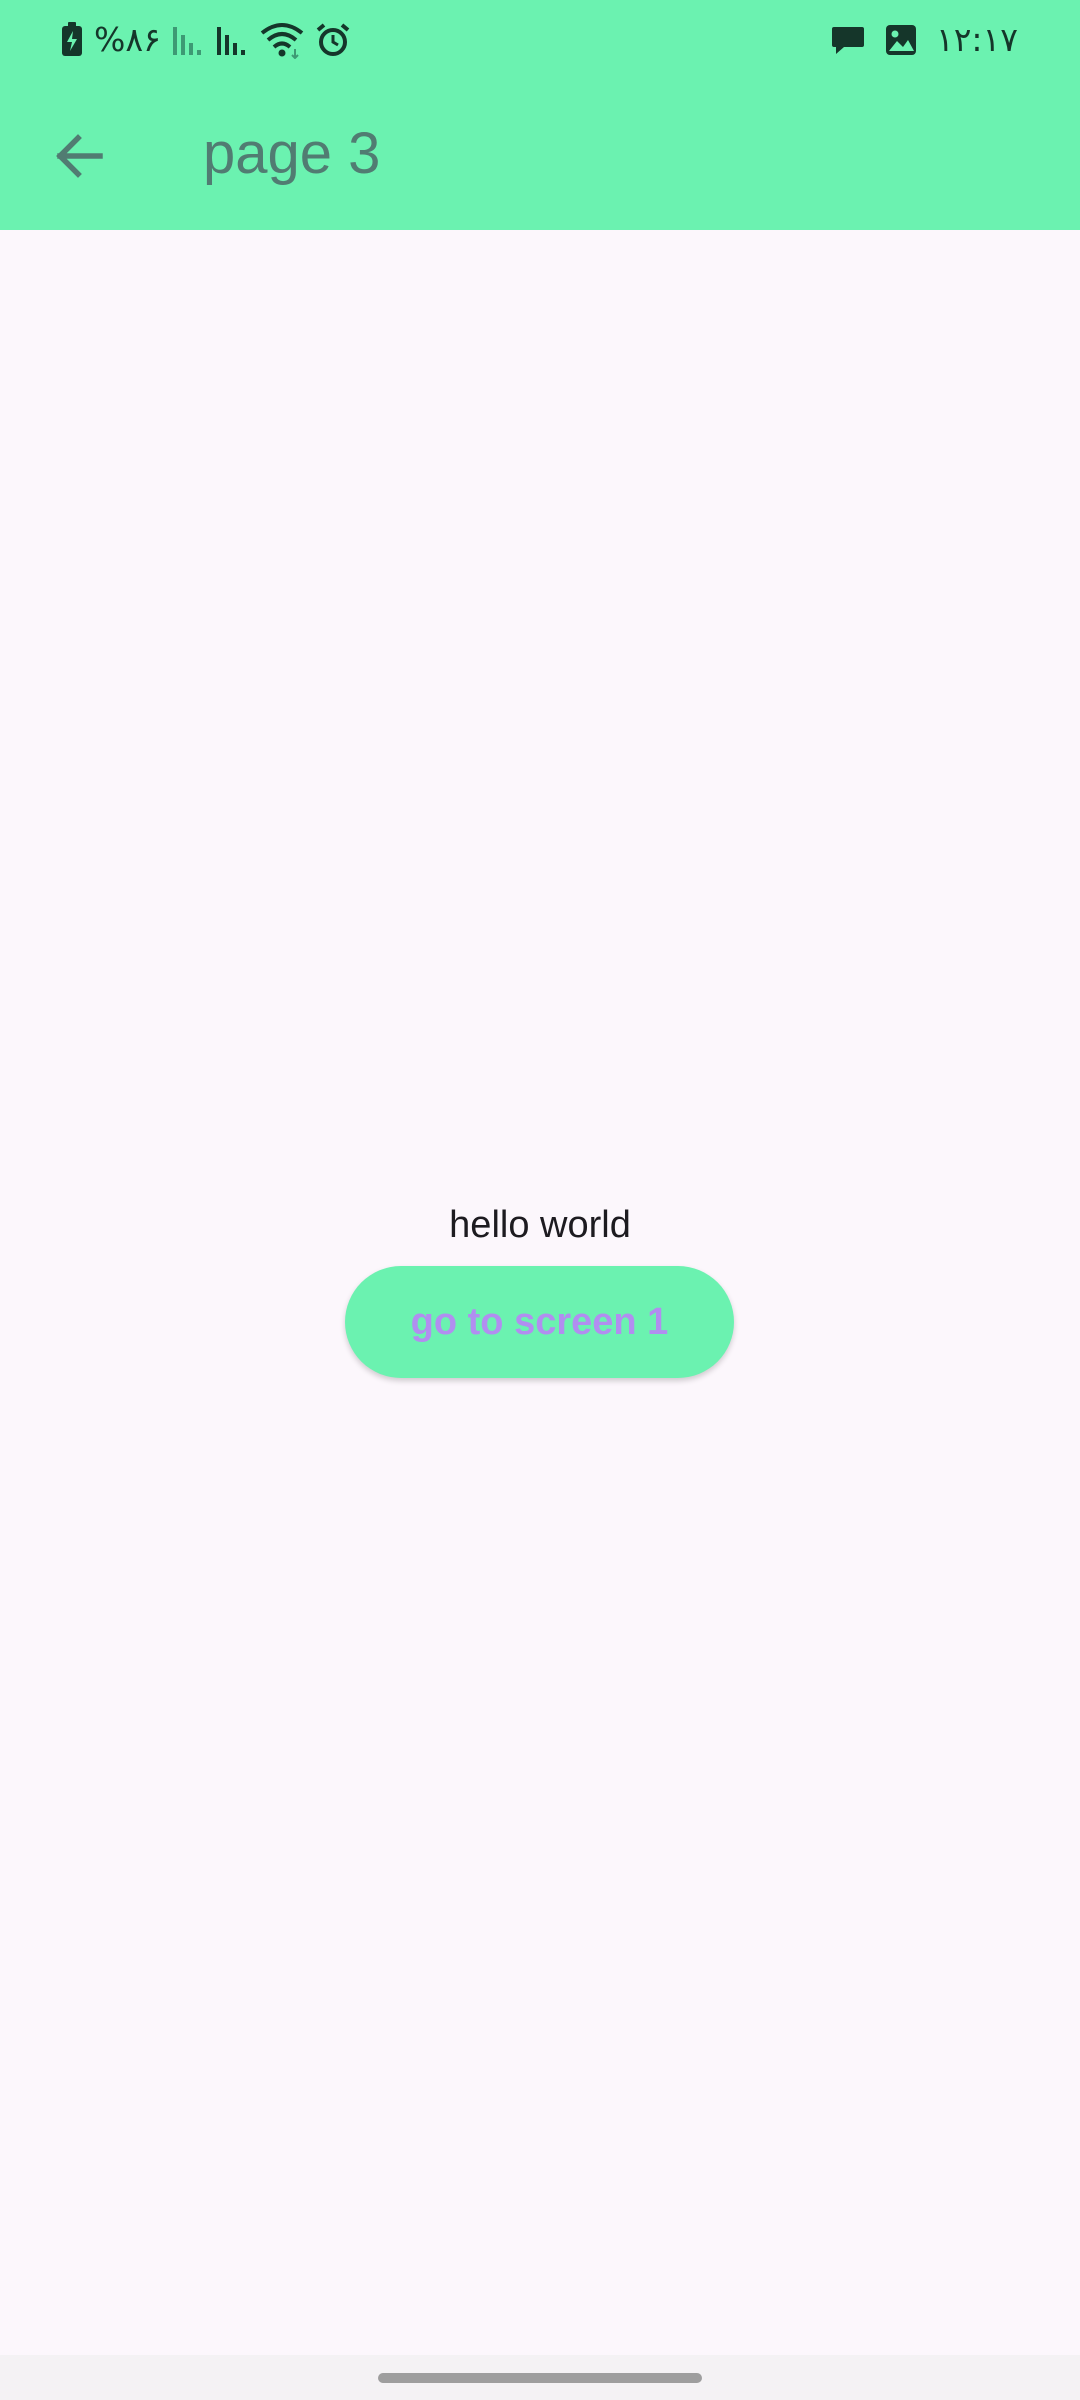  Describe the element at coordinates (333, 39) in the screenshot. I see `alarm-icon` at that location.